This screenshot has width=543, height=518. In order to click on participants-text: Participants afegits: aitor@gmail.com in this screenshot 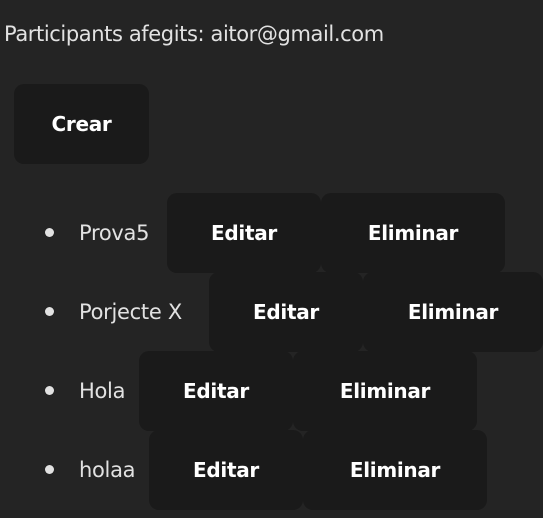, I will do `click(194, 34)`.